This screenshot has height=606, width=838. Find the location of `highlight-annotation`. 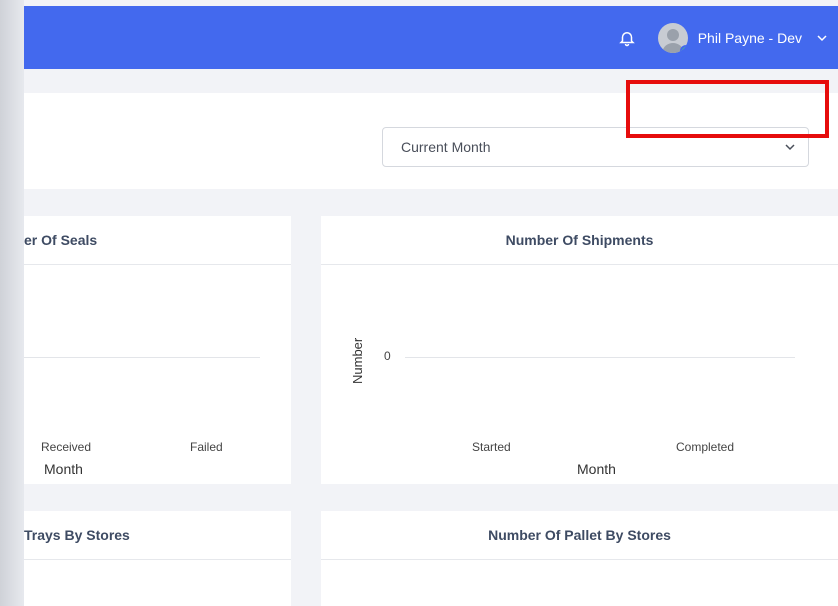

highlight-annotation is located at coordinates (727, 109).